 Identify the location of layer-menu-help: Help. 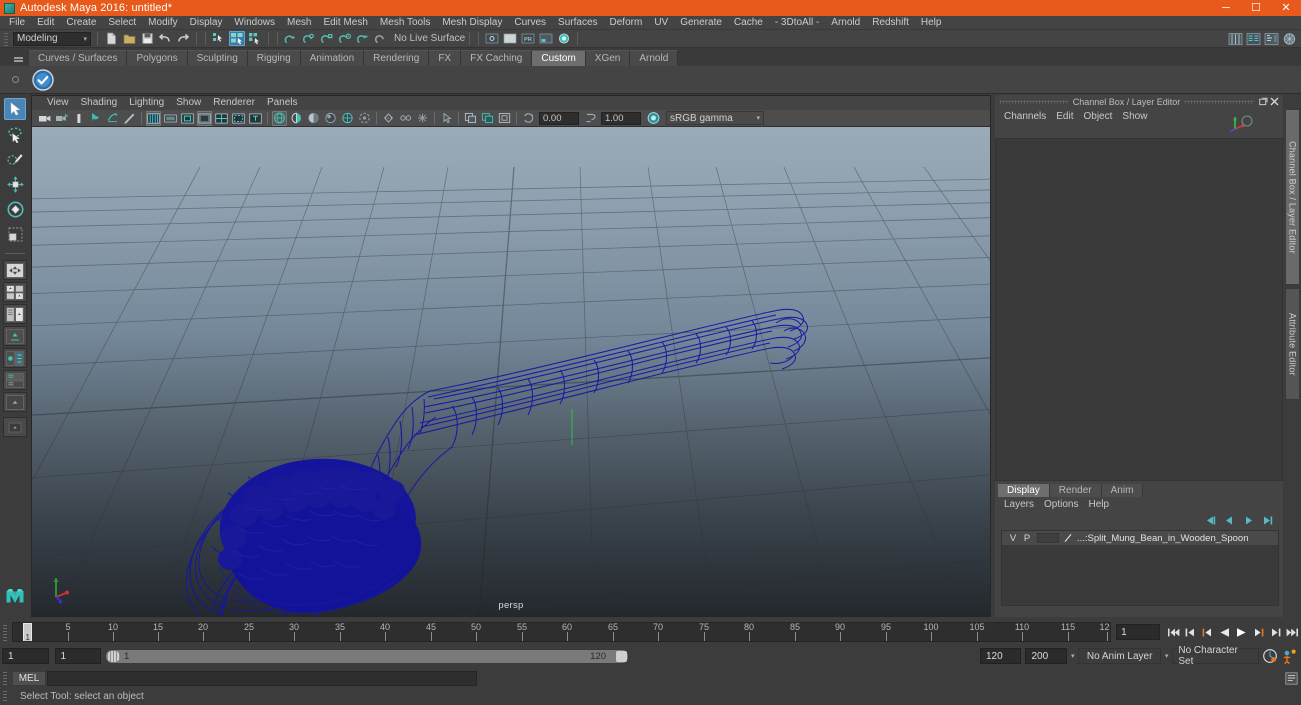
(1098, 504).